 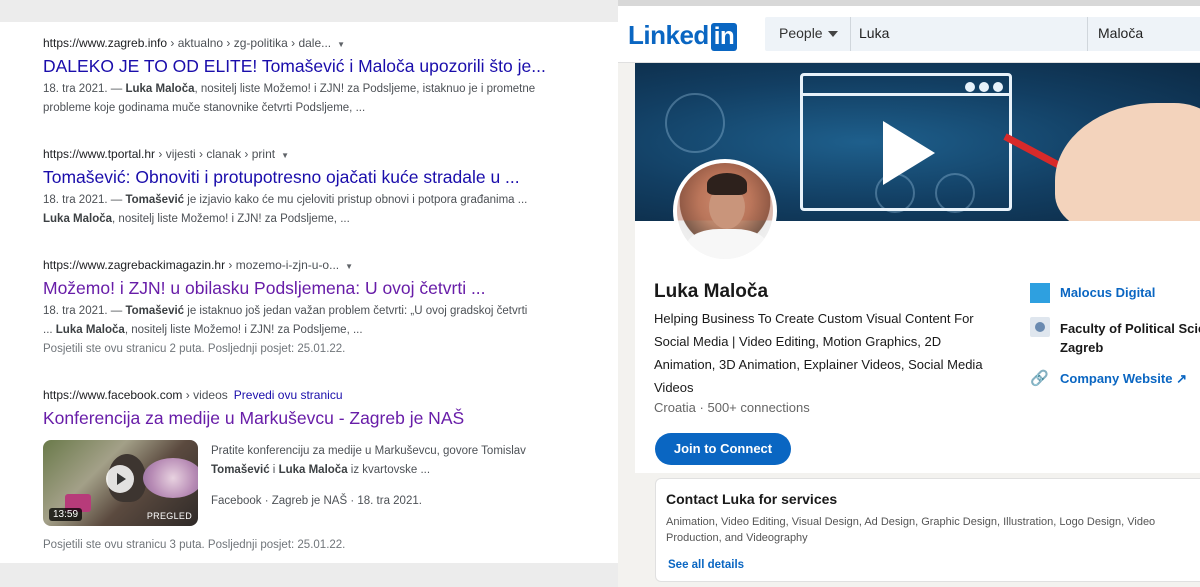 I want to click on video-thumbnail: 13:59 PREGLED, so click(x=120, y=483).